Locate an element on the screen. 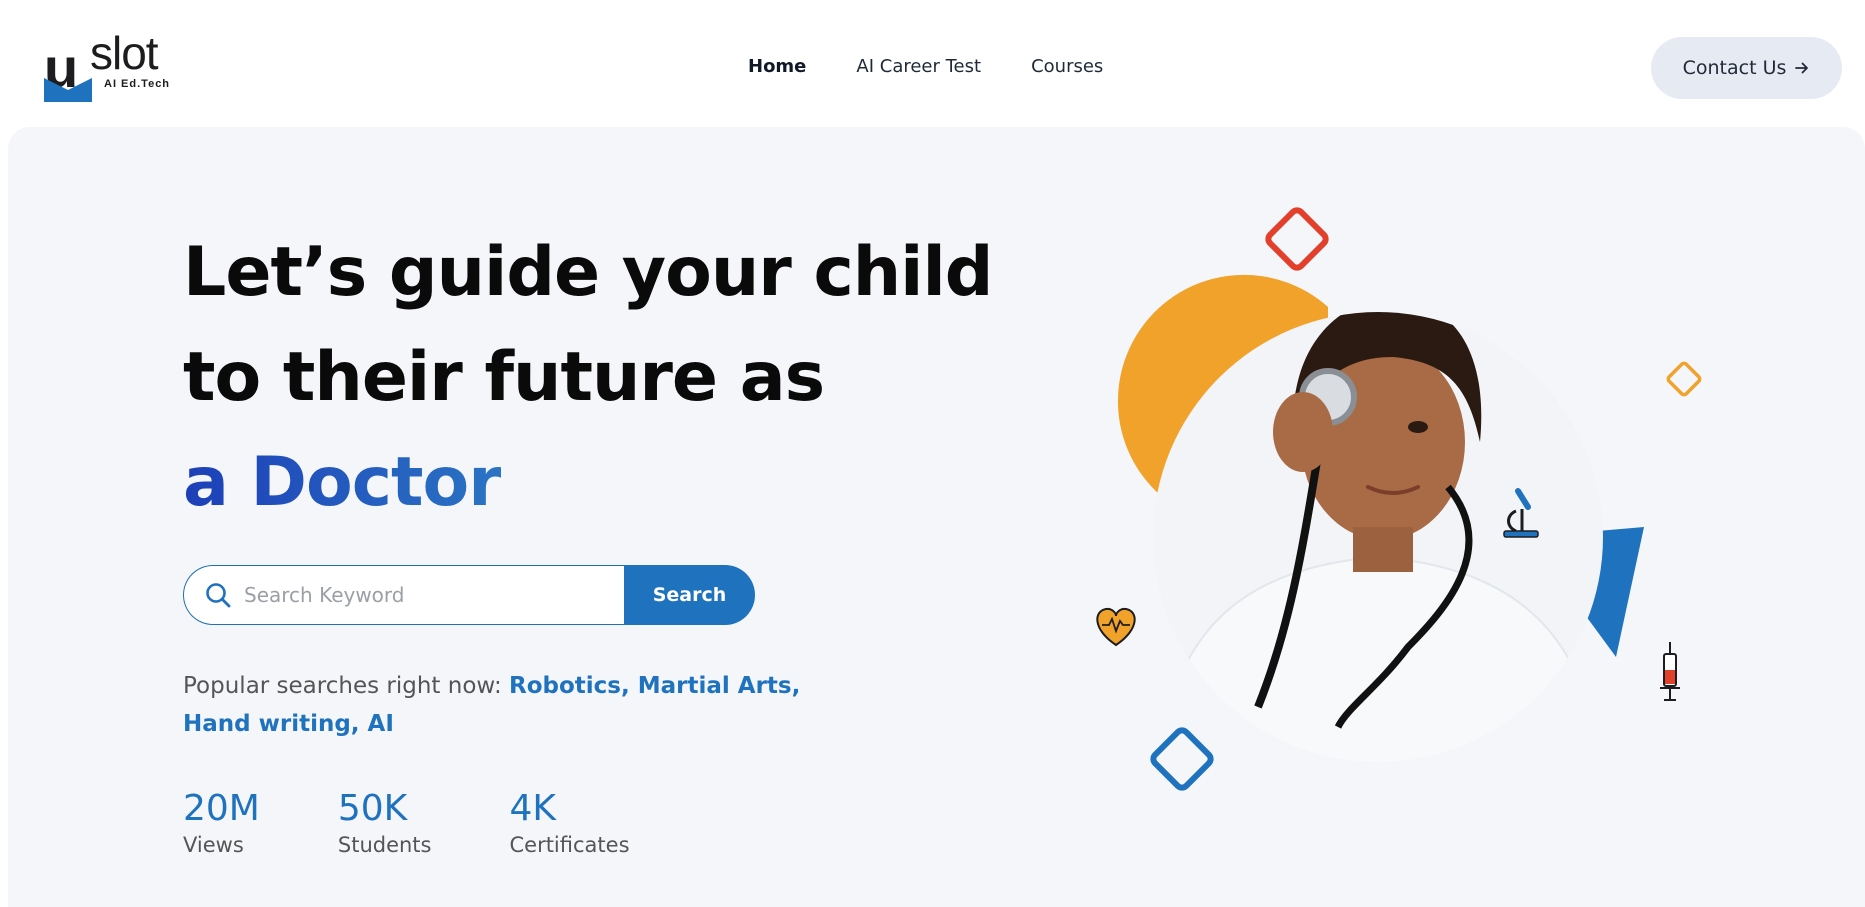 The image size is (1865, 907). orange-diamond-shape is located at coordinates (1684, 379).